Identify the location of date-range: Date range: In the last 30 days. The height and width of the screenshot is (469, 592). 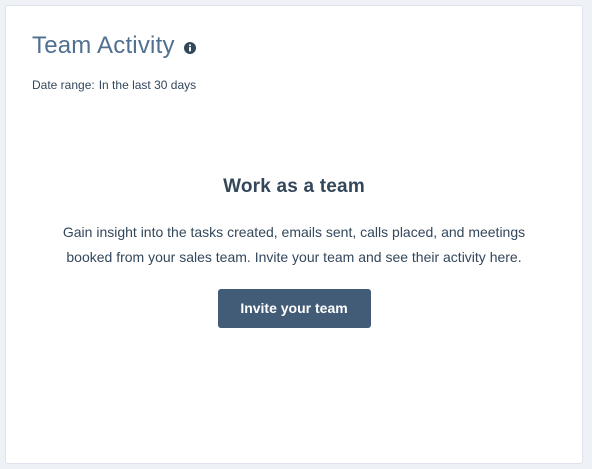
(114, 85).